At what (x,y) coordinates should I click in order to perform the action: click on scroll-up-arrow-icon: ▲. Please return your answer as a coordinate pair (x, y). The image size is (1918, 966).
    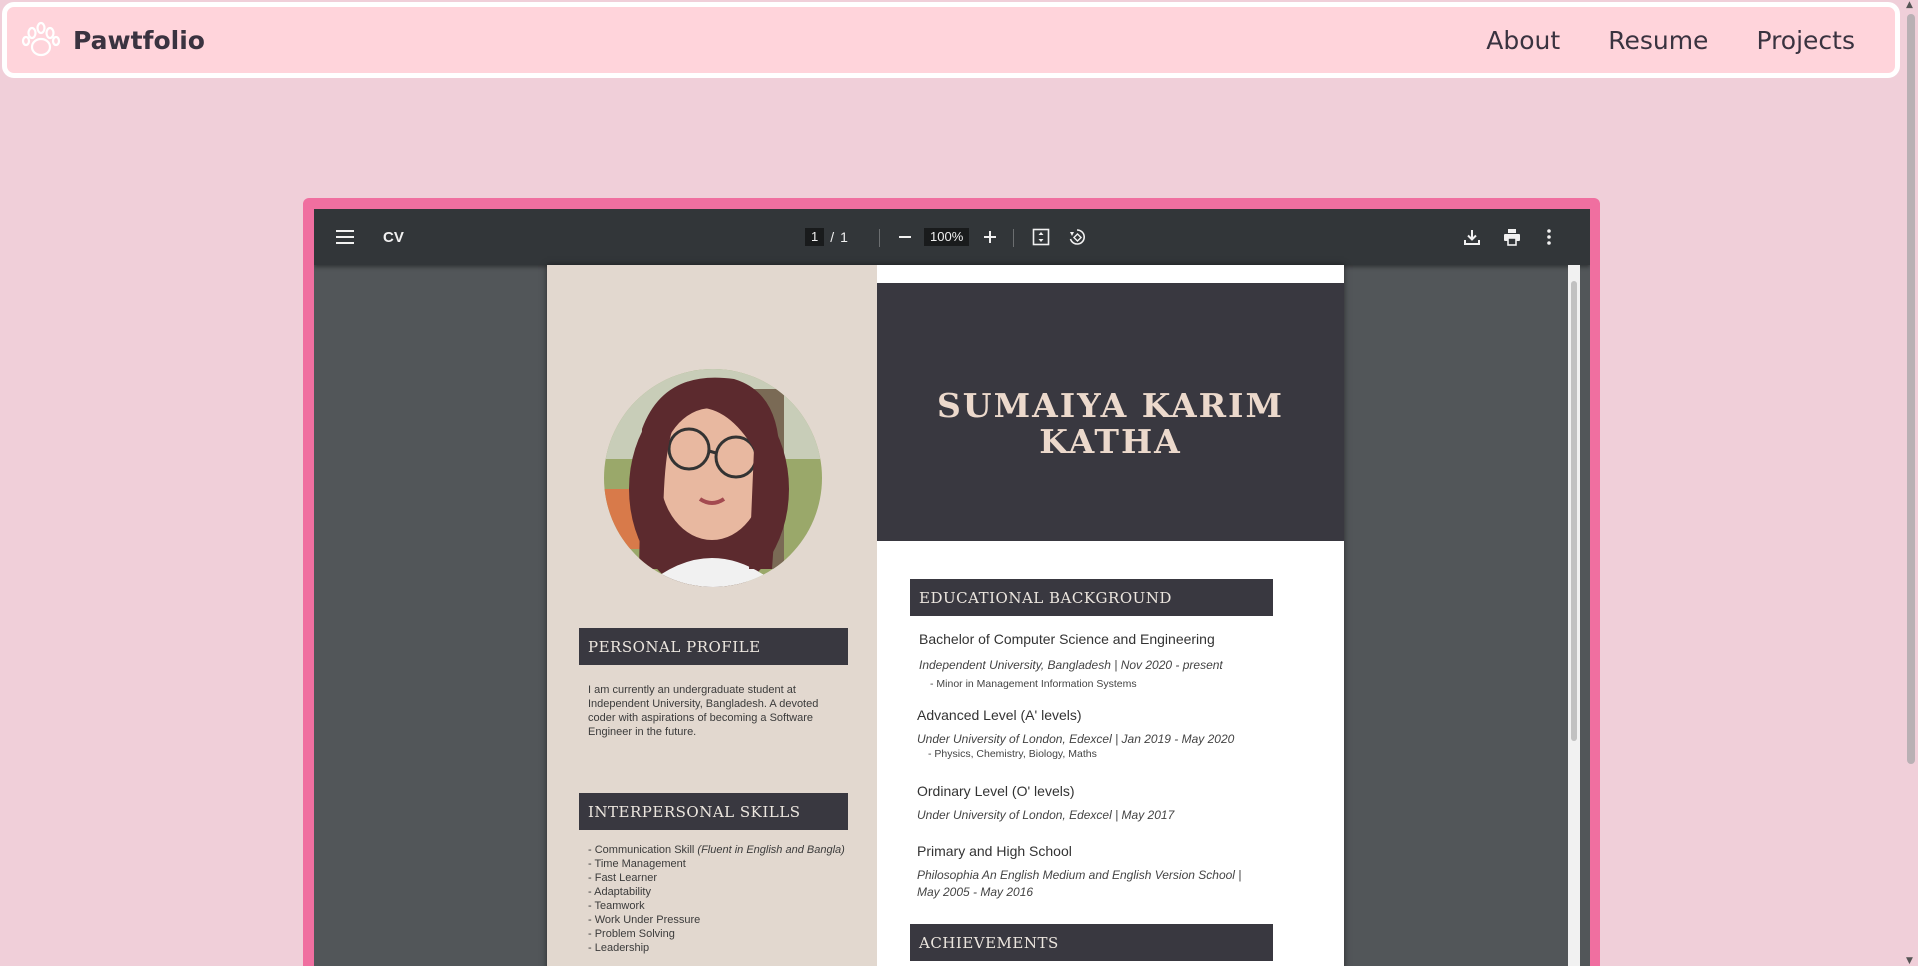
    Looking at the image, I should click on (1909, 5).